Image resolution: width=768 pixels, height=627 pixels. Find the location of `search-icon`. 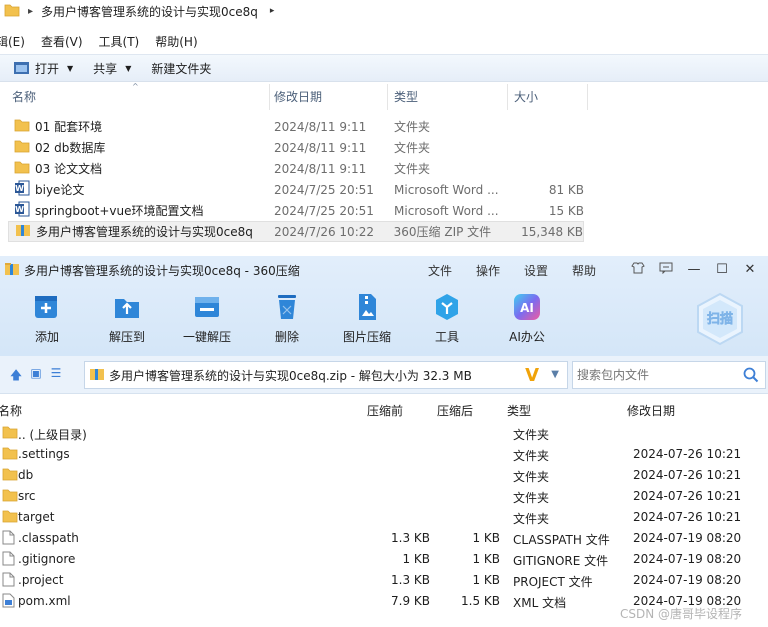

search-icon is located at coordinates (751, 376).